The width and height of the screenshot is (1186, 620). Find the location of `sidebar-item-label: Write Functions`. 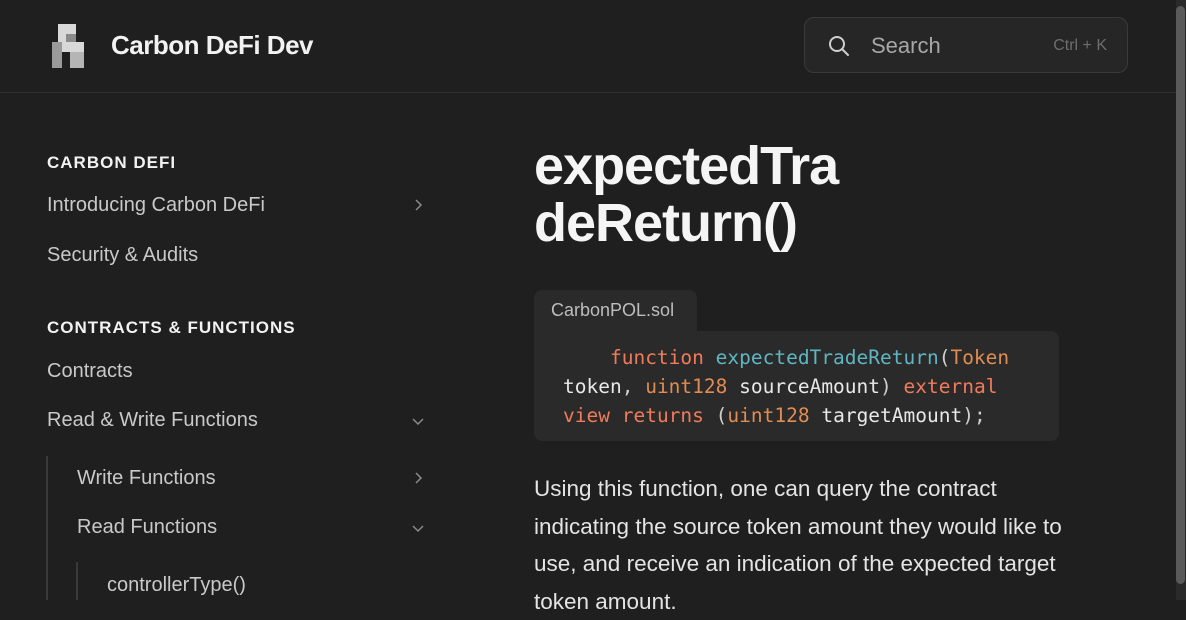

sidebar-item-label: Write Functions is located at coordinates (146, 478).